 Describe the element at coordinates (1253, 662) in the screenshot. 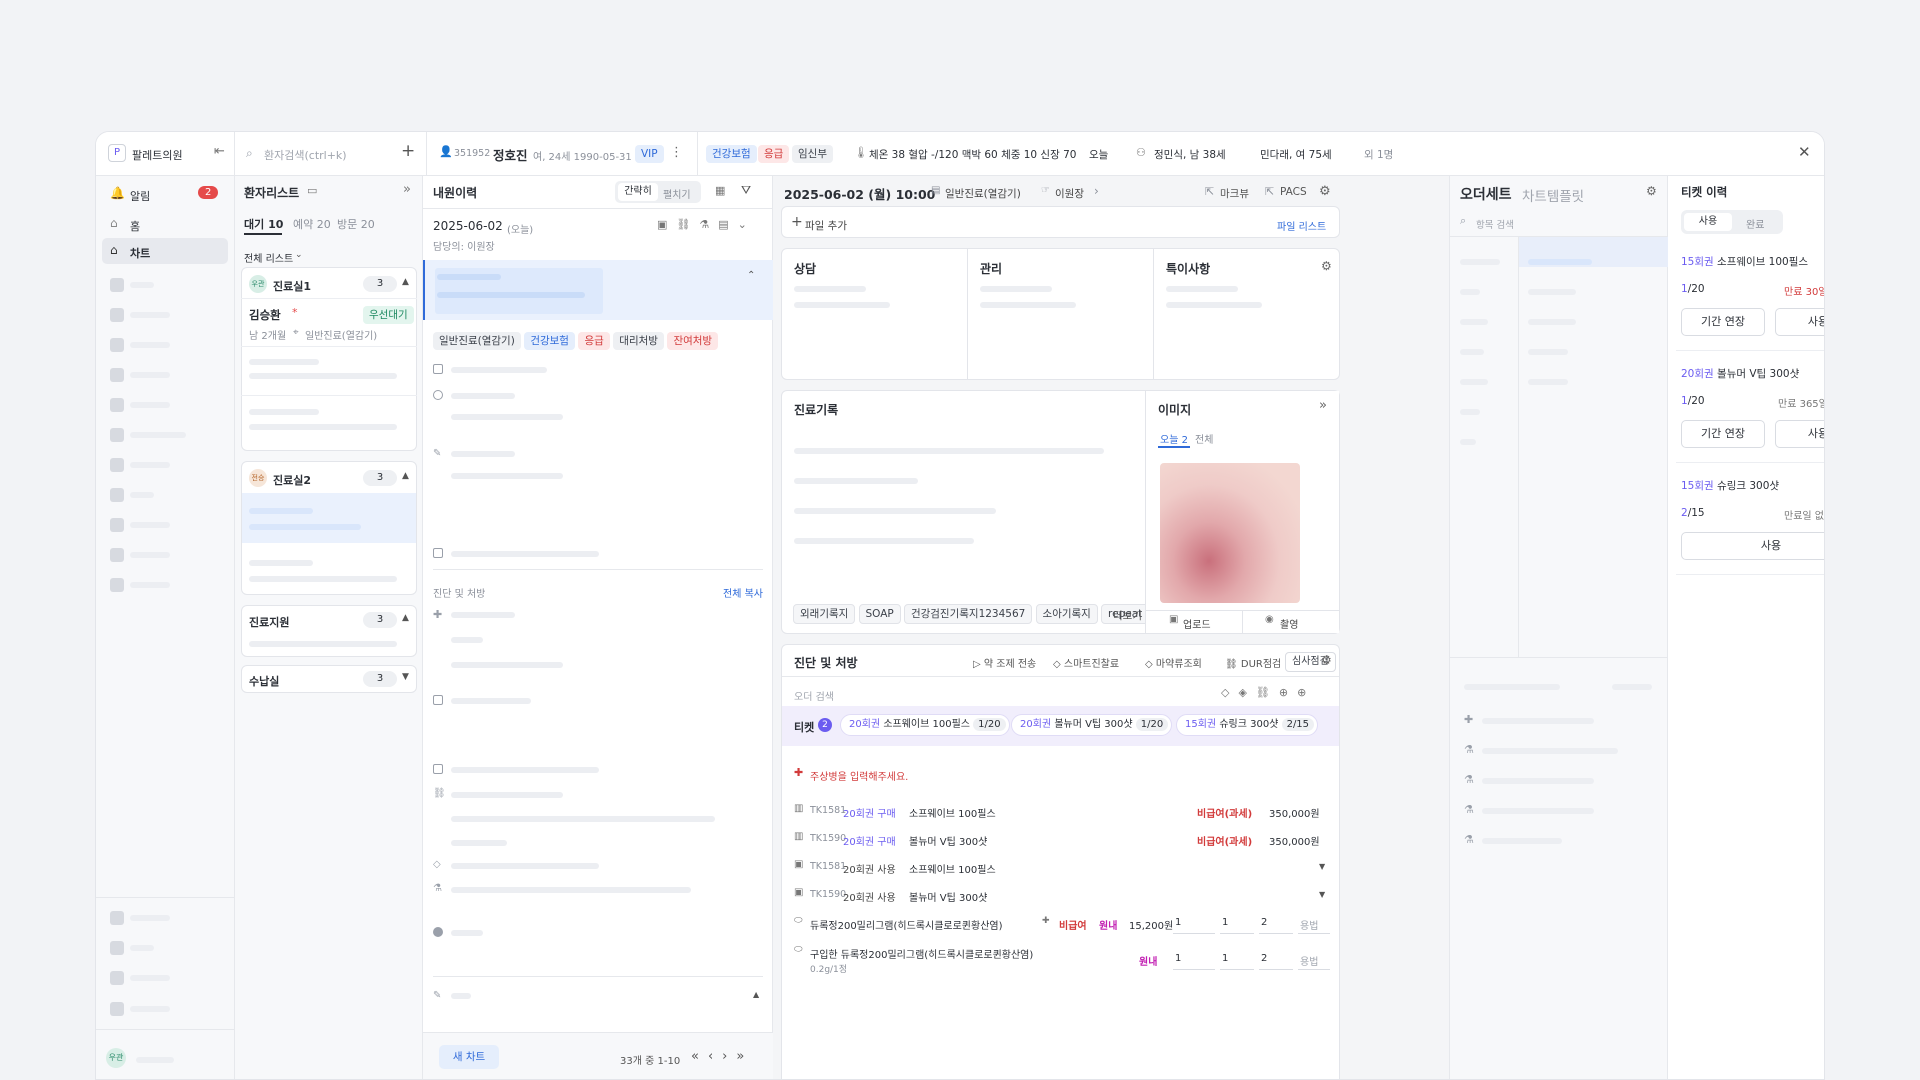

I see `dur-tool: ⛓ DUR점검` at that location.